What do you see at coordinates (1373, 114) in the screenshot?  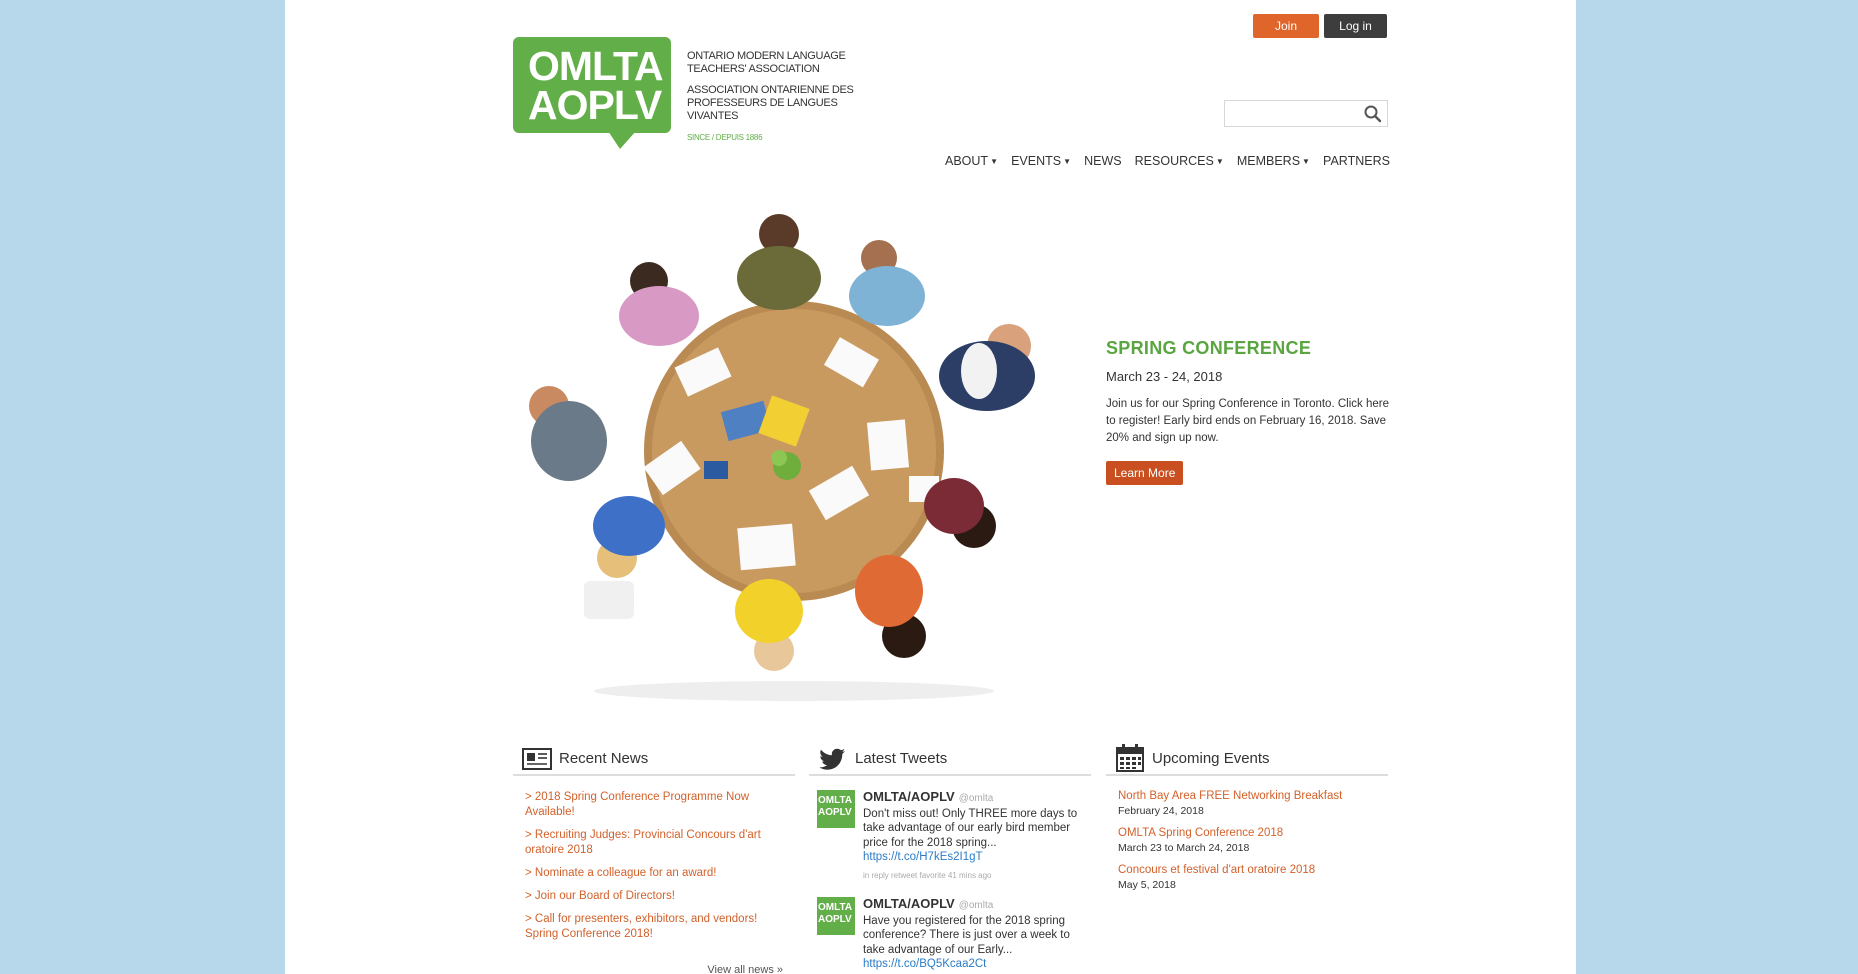 I see `search-icon` at bounding box center [1373, 114].